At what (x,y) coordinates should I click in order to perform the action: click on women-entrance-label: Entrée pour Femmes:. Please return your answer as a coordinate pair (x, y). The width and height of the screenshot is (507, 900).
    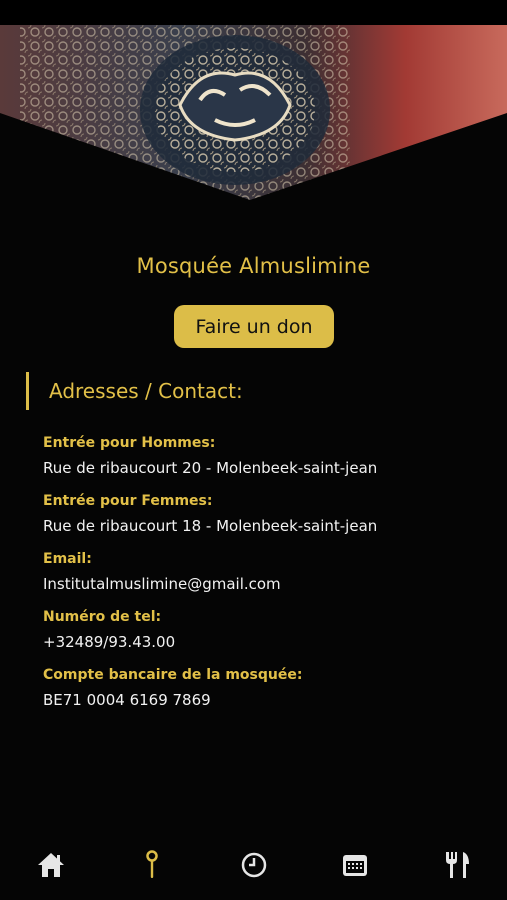
    Looking at the image, I should click on (128, 501).